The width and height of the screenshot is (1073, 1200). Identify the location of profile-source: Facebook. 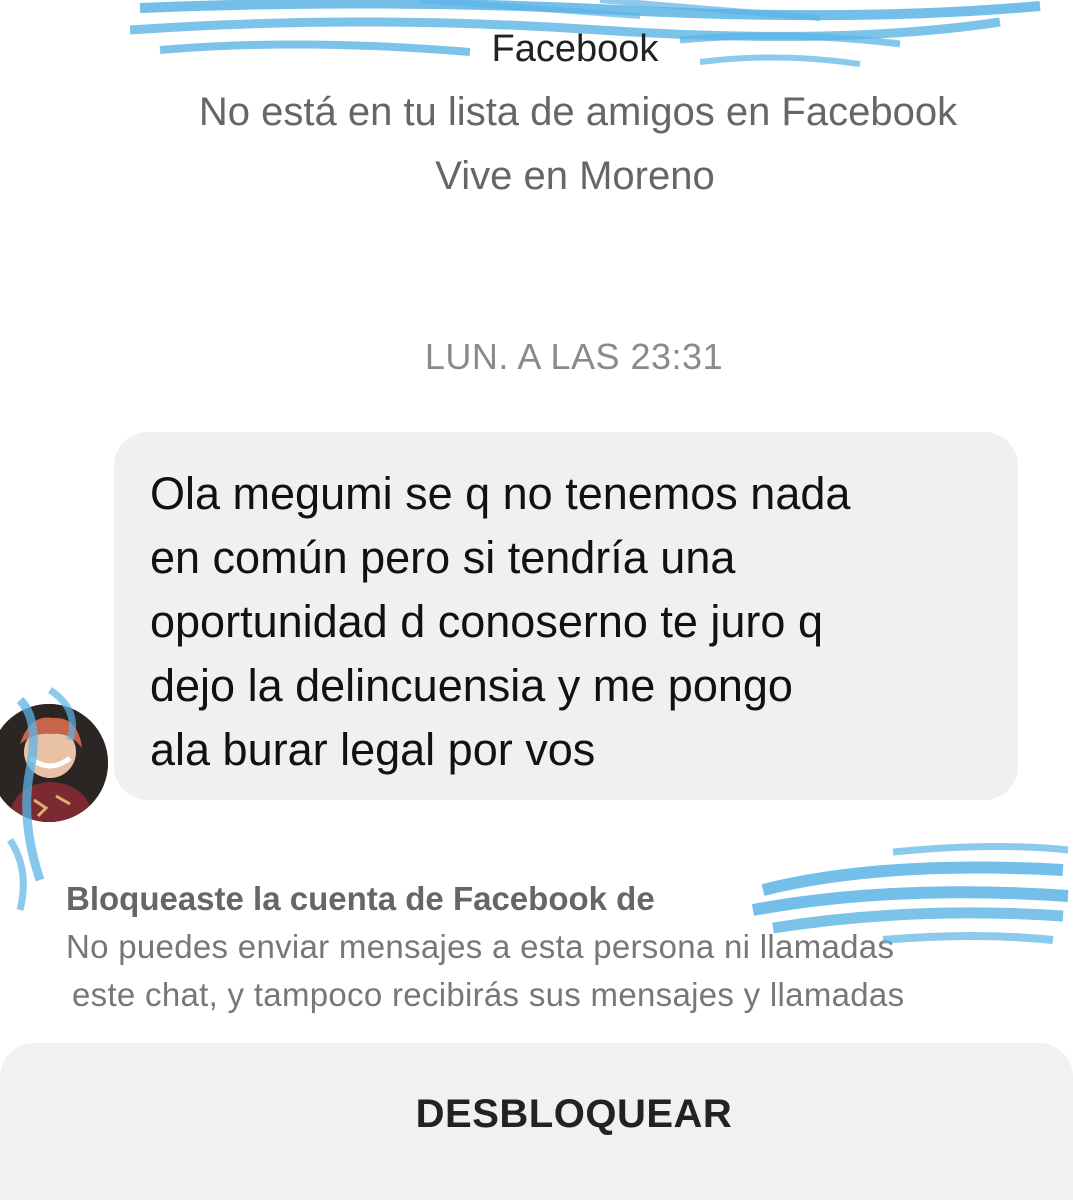
(575, 49).